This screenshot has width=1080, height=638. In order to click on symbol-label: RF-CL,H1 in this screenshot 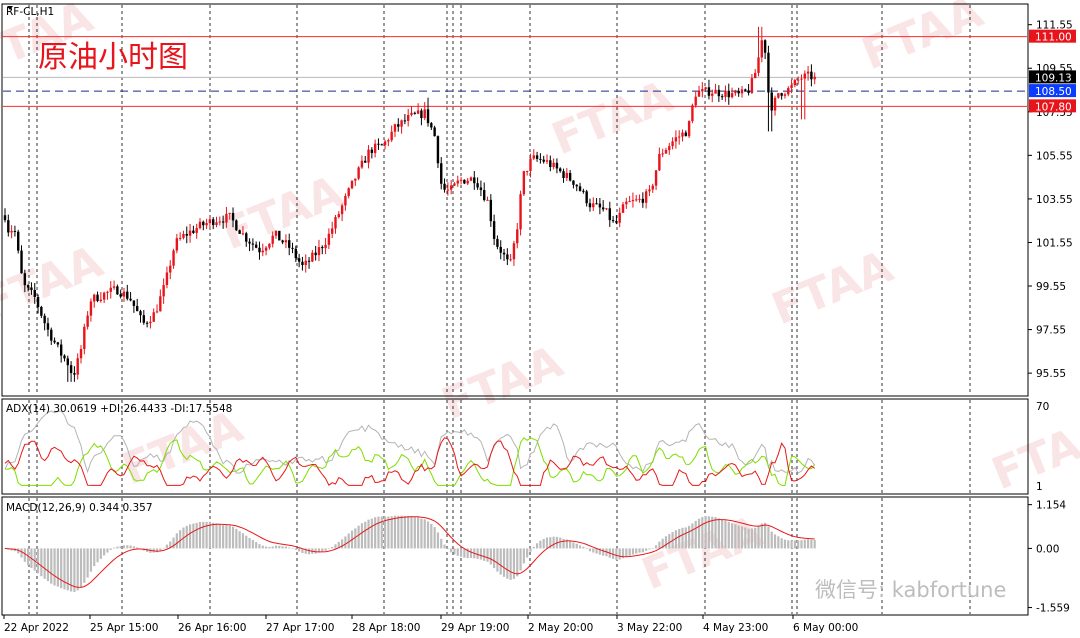, I will do `click(30, 12)`.